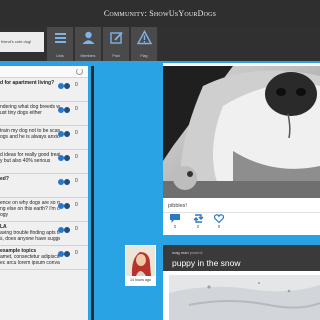  Describe the element at coordinates (175, 218) in the screenshot. I see `comment-icon` at that location.